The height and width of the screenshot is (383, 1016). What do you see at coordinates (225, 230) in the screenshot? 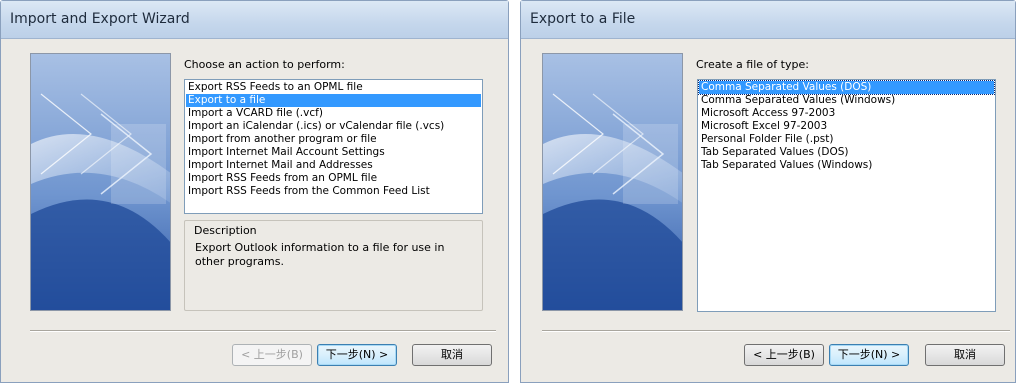
I see `description-label: Description` at bounding box center [225, 230].